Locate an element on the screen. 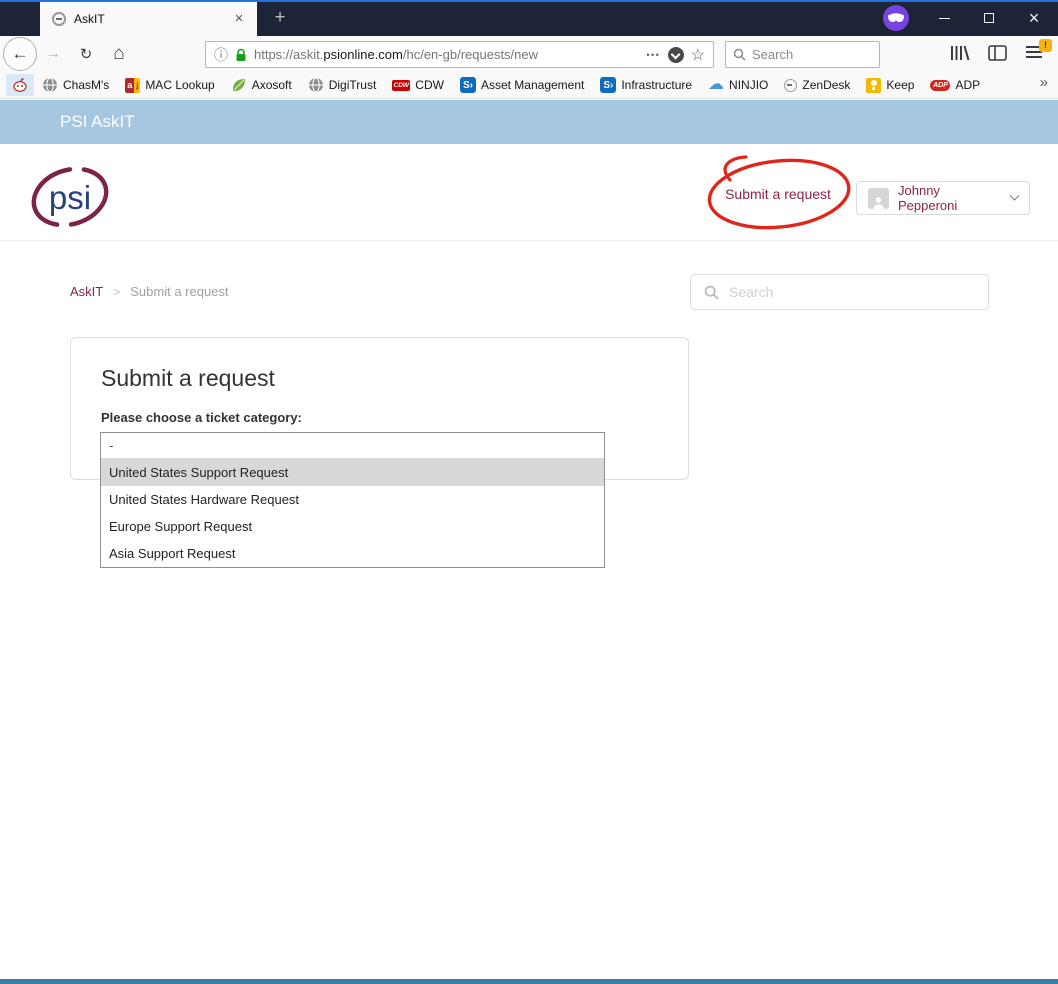 This screenshot has height=984, width=1058. avatar is located at coordinates (878, 198).